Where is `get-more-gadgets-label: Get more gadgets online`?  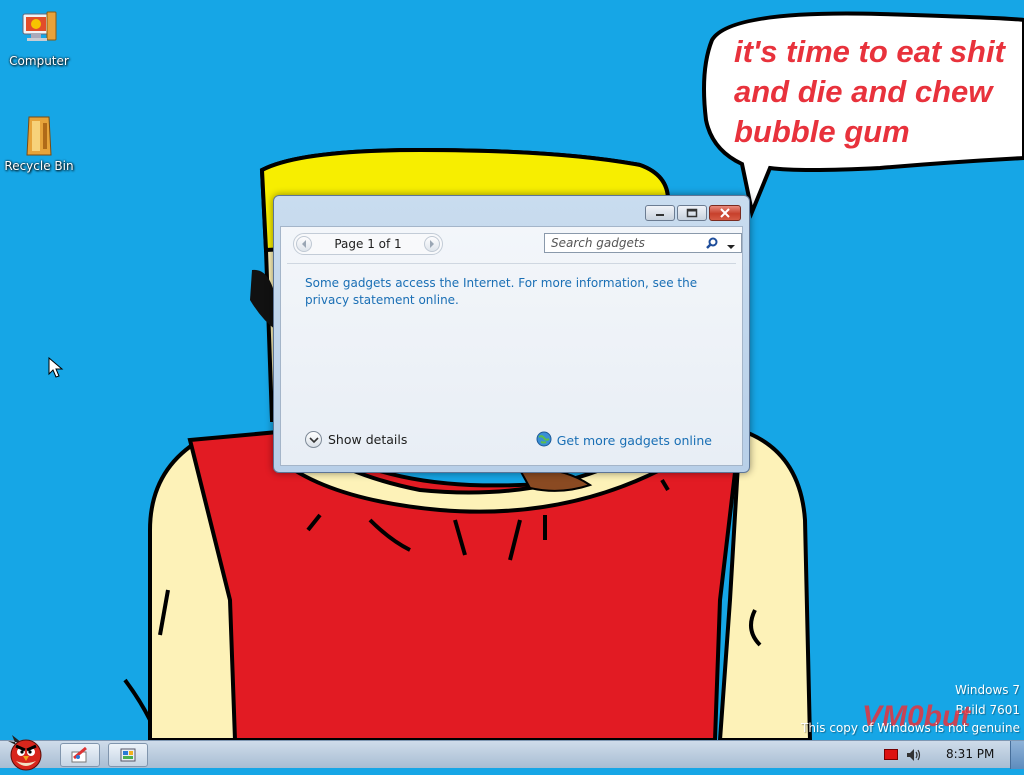 get-more-gadgets-label: Get more gadgets online is located at coordinates (634, 440).